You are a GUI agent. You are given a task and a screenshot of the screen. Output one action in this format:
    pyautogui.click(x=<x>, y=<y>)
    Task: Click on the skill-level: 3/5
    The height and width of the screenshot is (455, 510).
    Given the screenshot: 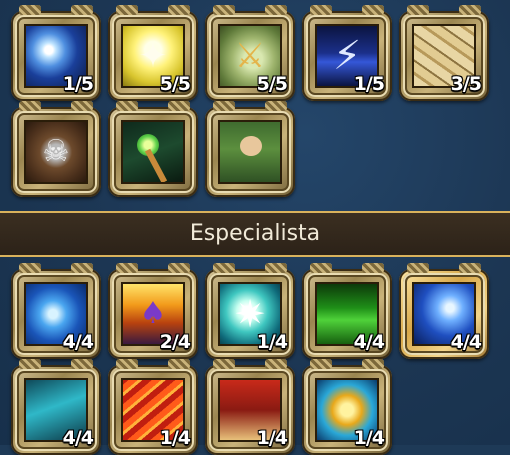 What is the action you would take?
    pyautogui.click(x=466, y=84)
    